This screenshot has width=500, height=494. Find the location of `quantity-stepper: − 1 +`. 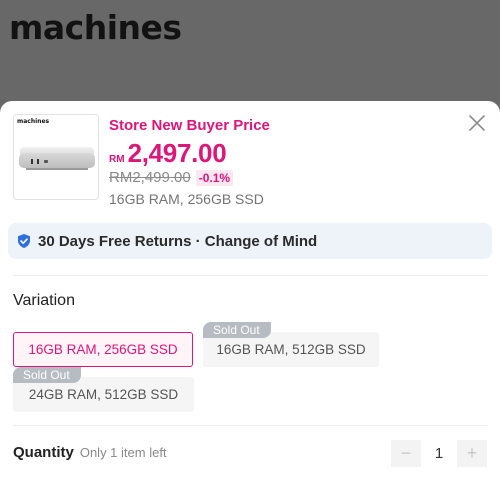

quantity-stepper: − 1 + is located at coordinates (439, 453).